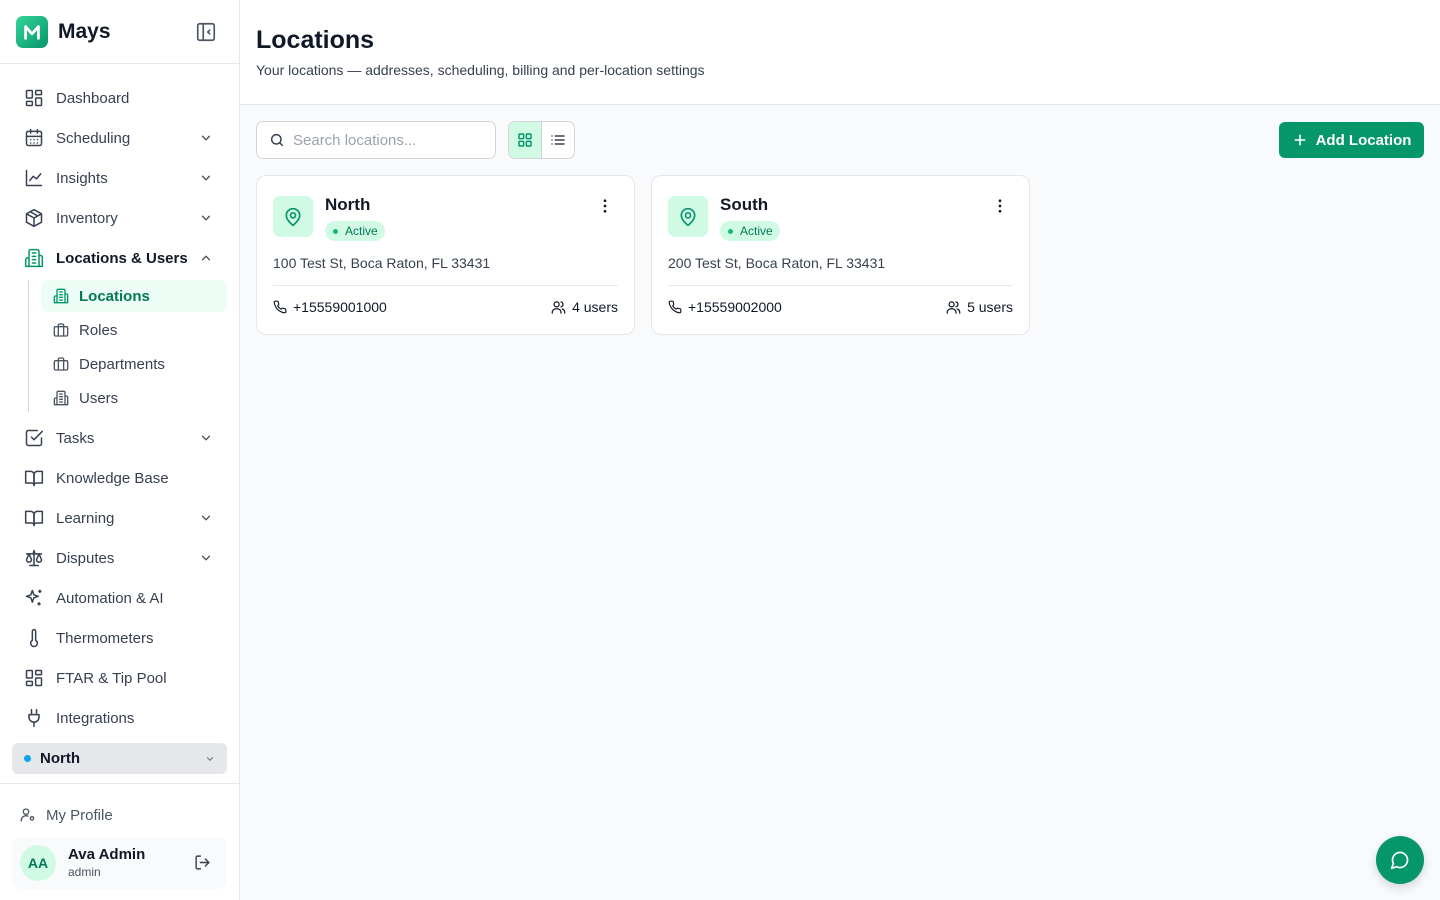  I want to click on nav-label: Scheduling, so click(93, 138).